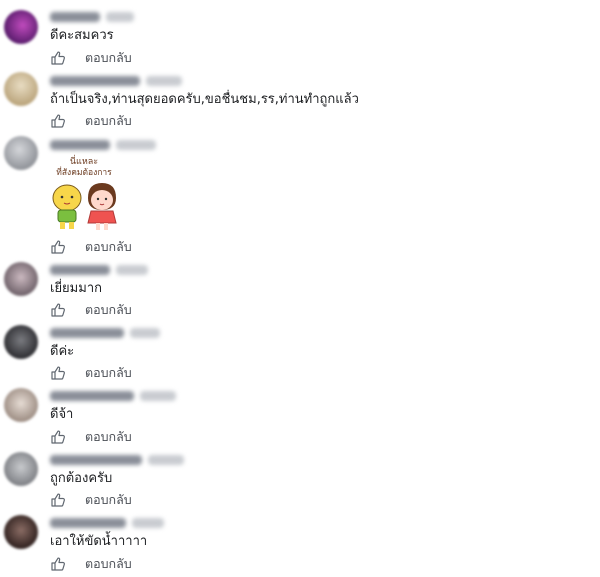  Describe the element at coordinates (99, 541) in the screenshot. I see `comment-text: เอาให้ขัดน้ำาาาา` at that location.